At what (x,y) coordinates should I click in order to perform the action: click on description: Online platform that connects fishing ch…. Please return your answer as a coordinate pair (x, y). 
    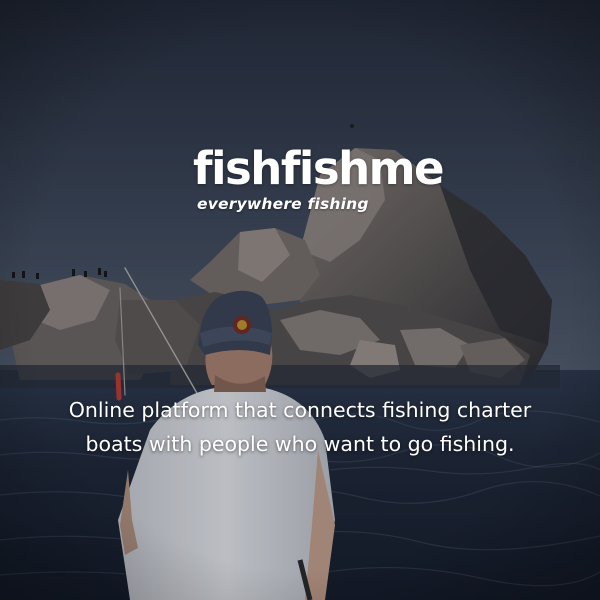
    Looking at the image, I should click on (300, 427).